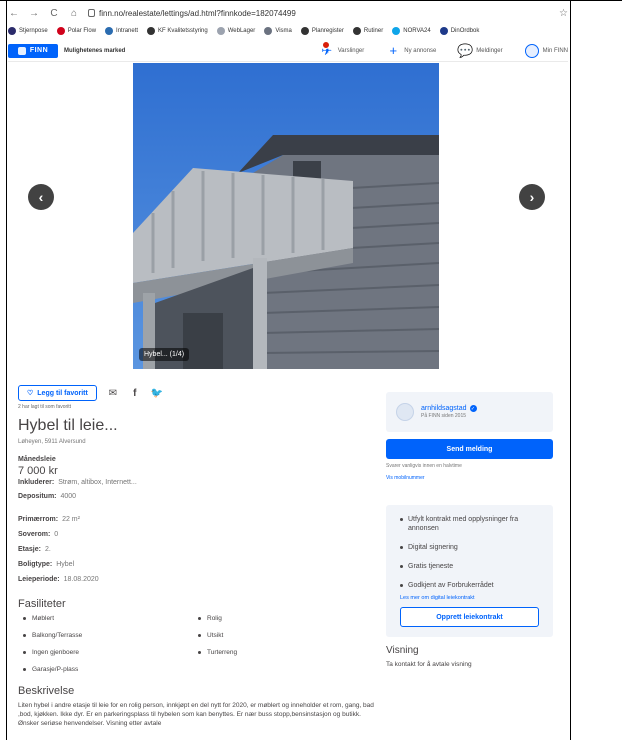  Describe the element at coordinates (183, 31) in the screenshot. I see `bookmark-label: KF Kvalitetsstyring` at that location.